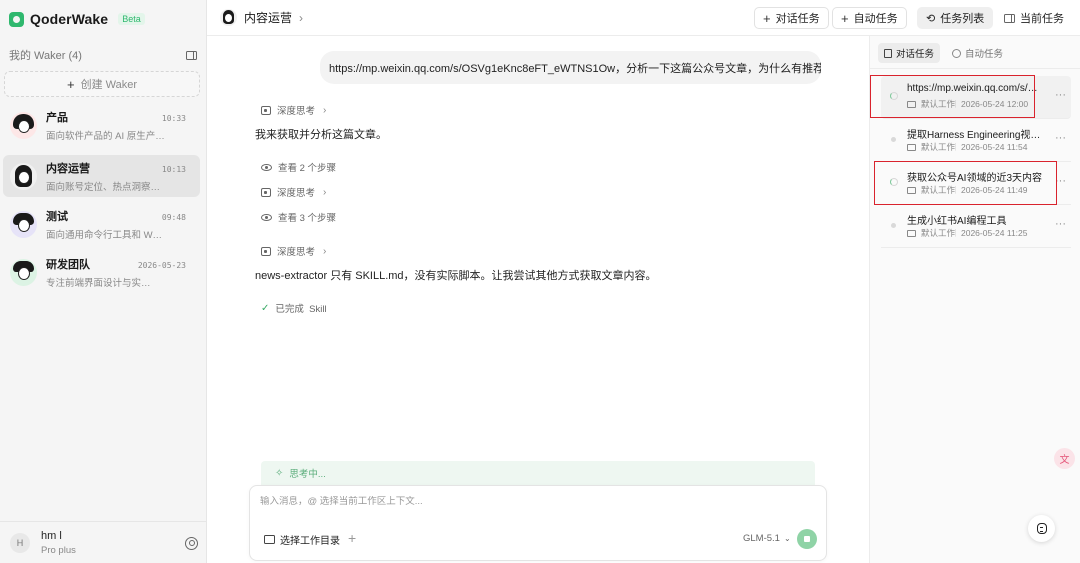 This screenshot has width=1080, height=563. I want to click on skill-done-status: ✓ 已完成 Skill, so click(294, 308).